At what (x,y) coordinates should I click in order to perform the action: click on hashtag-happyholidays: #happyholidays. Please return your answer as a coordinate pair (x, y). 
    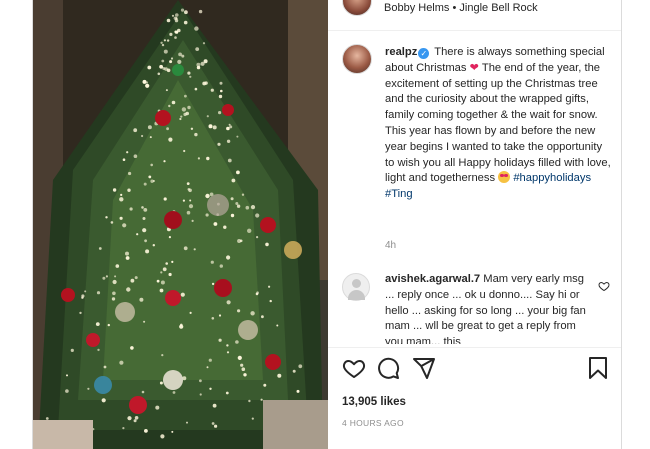
    Looking at the image, I should click on (552, 178).